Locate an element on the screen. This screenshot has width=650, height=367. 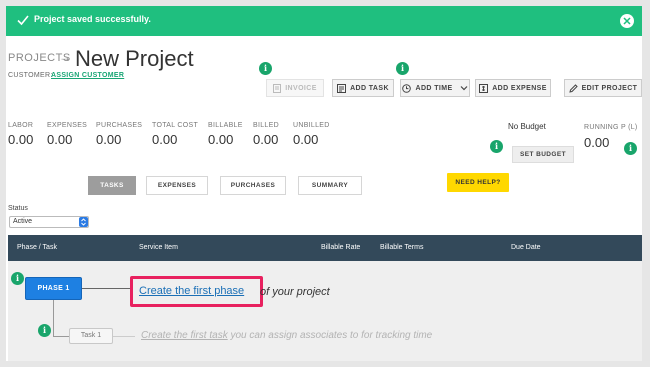
add-task-button: ADD TASK is located at coordinates (363, 88).